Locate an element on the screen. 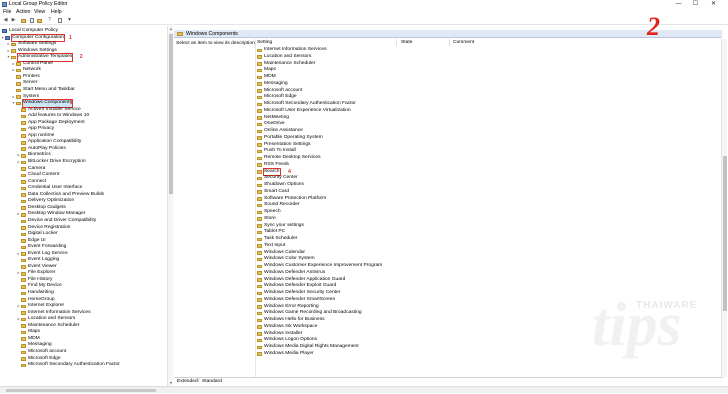  breadcrumb-label: Windows Components is located at coordinates (212, 33).